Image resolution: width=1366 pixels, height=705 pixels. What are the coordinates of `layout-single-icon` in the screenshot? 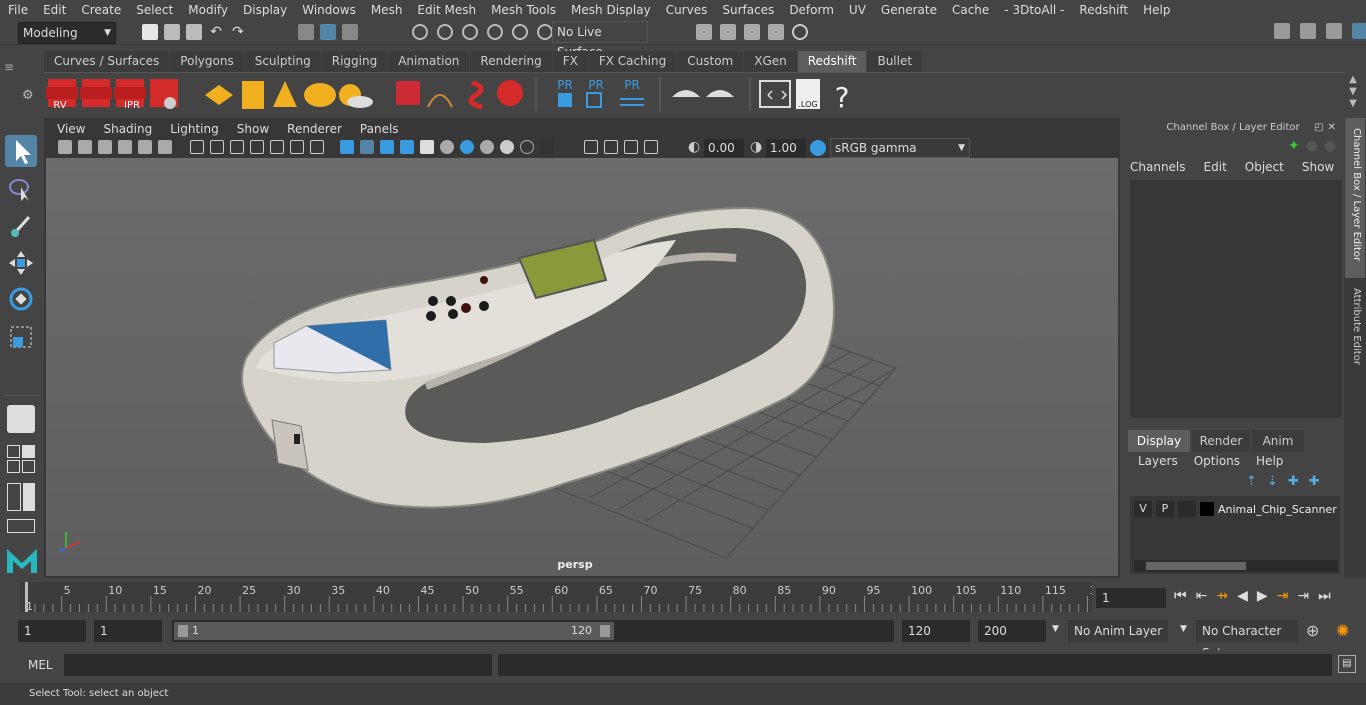 It's located at (21, 419).